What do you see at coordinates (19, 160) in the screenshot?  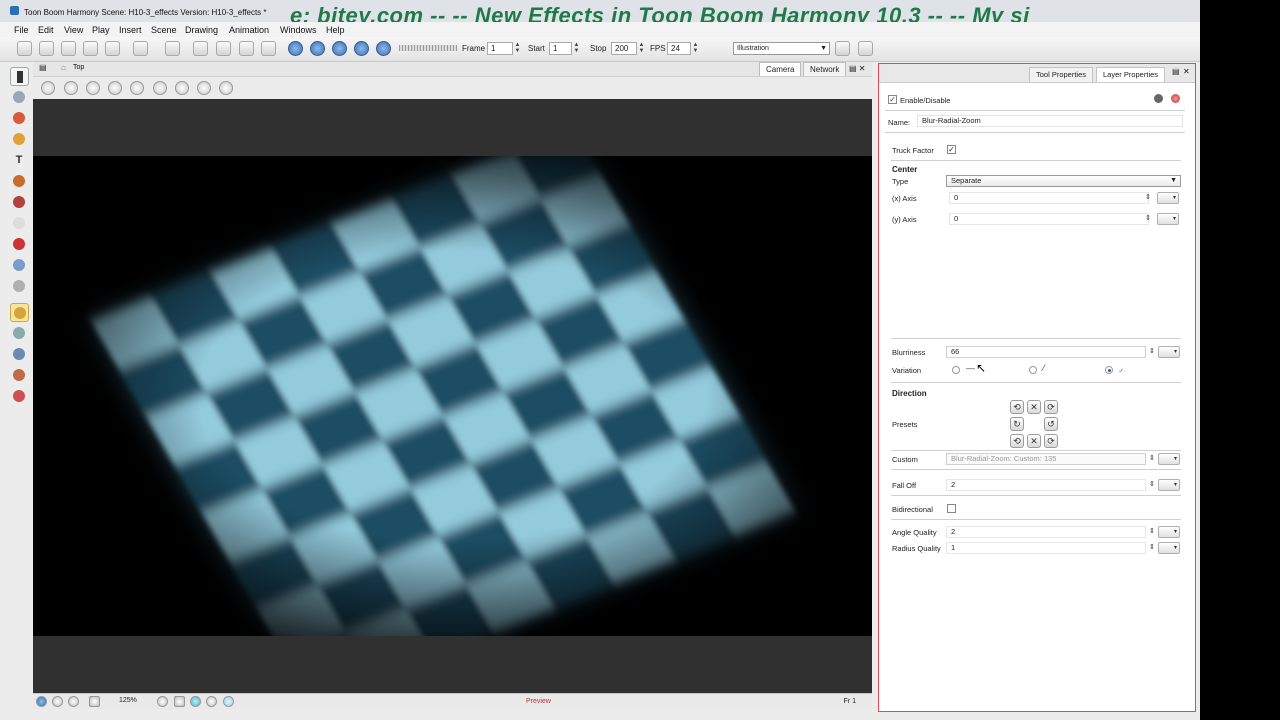 I see `text-tool: T` at bounding box center [19, 160].